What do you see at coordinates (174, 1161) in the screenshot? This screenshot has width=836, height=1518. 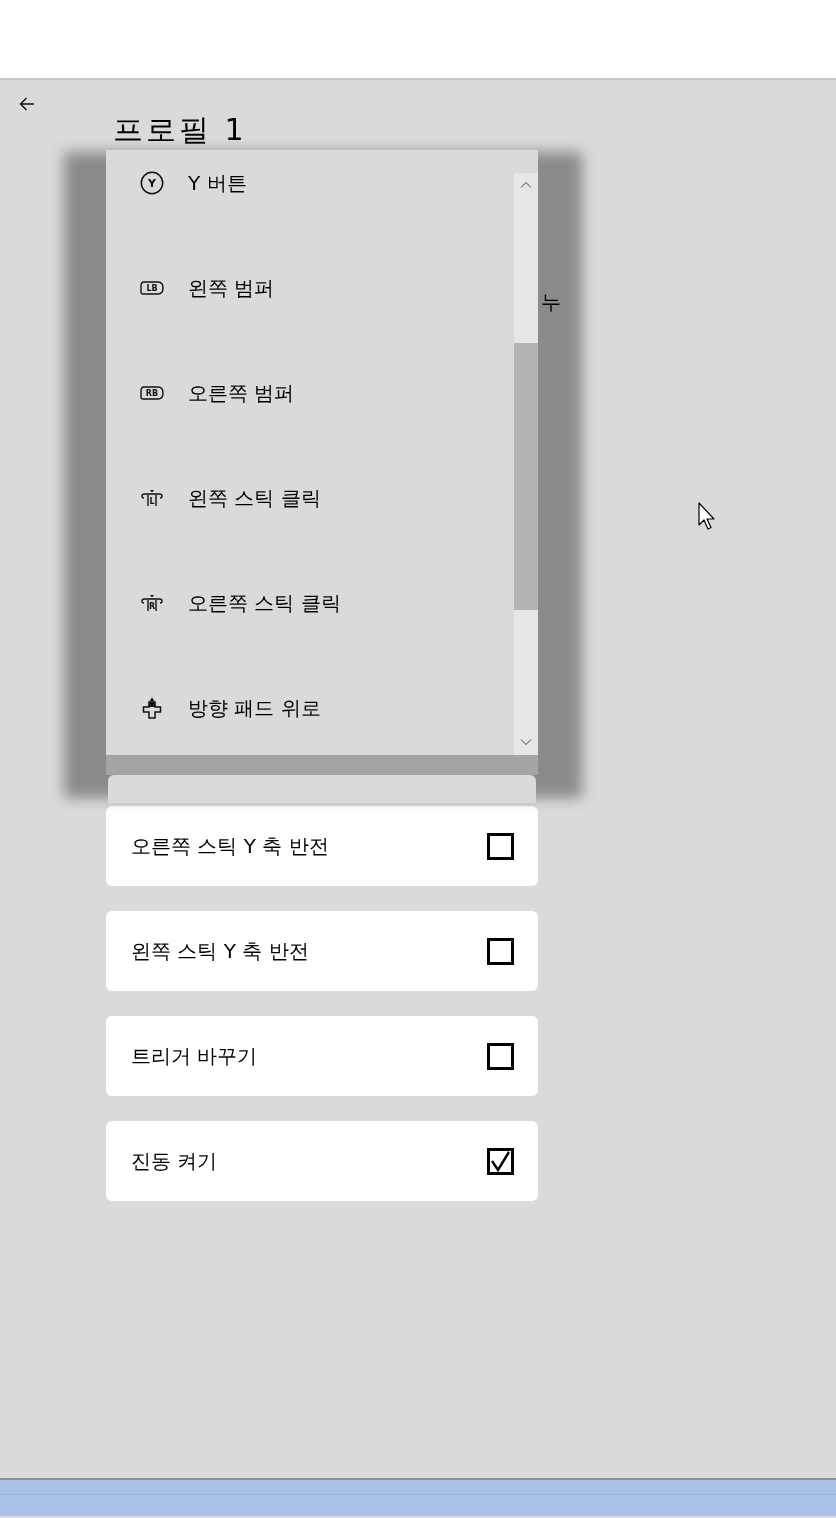 I see `setting-label: 진동 켜기` at bounding box center [174, 1161].